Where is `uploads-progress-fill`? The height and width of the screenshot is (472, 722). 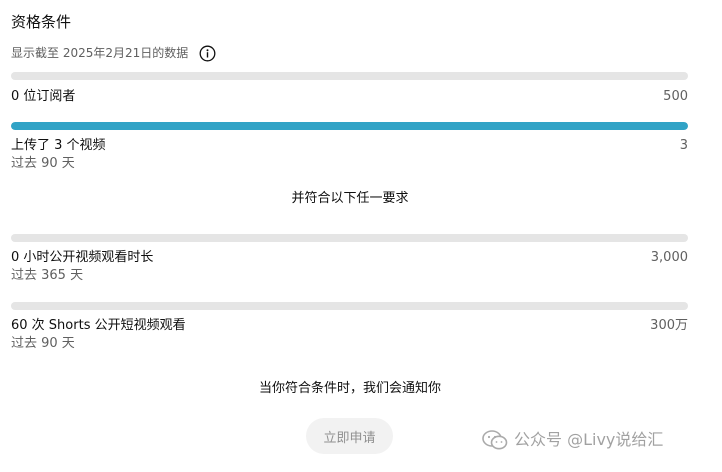
uploads-progress-fill is located at coordinates (349, 126).